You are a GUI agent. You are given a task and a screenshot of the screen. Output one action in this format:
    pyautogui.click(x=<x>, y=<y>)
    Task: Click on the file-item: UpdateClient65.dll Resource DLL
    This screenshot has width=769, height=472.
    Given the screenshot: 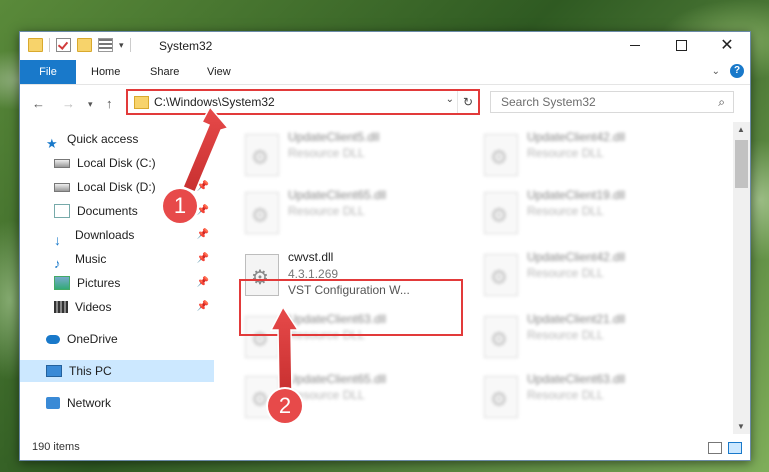 What is the action you would take?
    pyautogui.click(x=356, y=214)
    